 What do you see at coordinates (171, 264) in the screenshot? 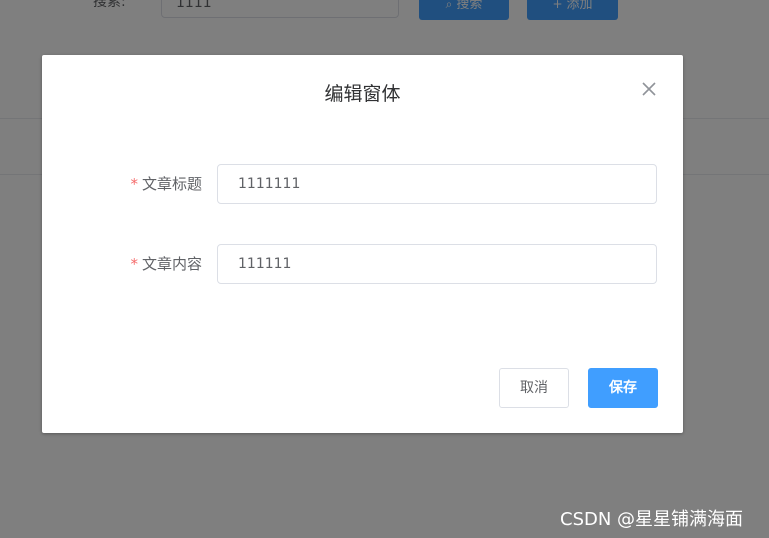
I see `content-label-text: 文章内容` at bounding box center [171, 264].